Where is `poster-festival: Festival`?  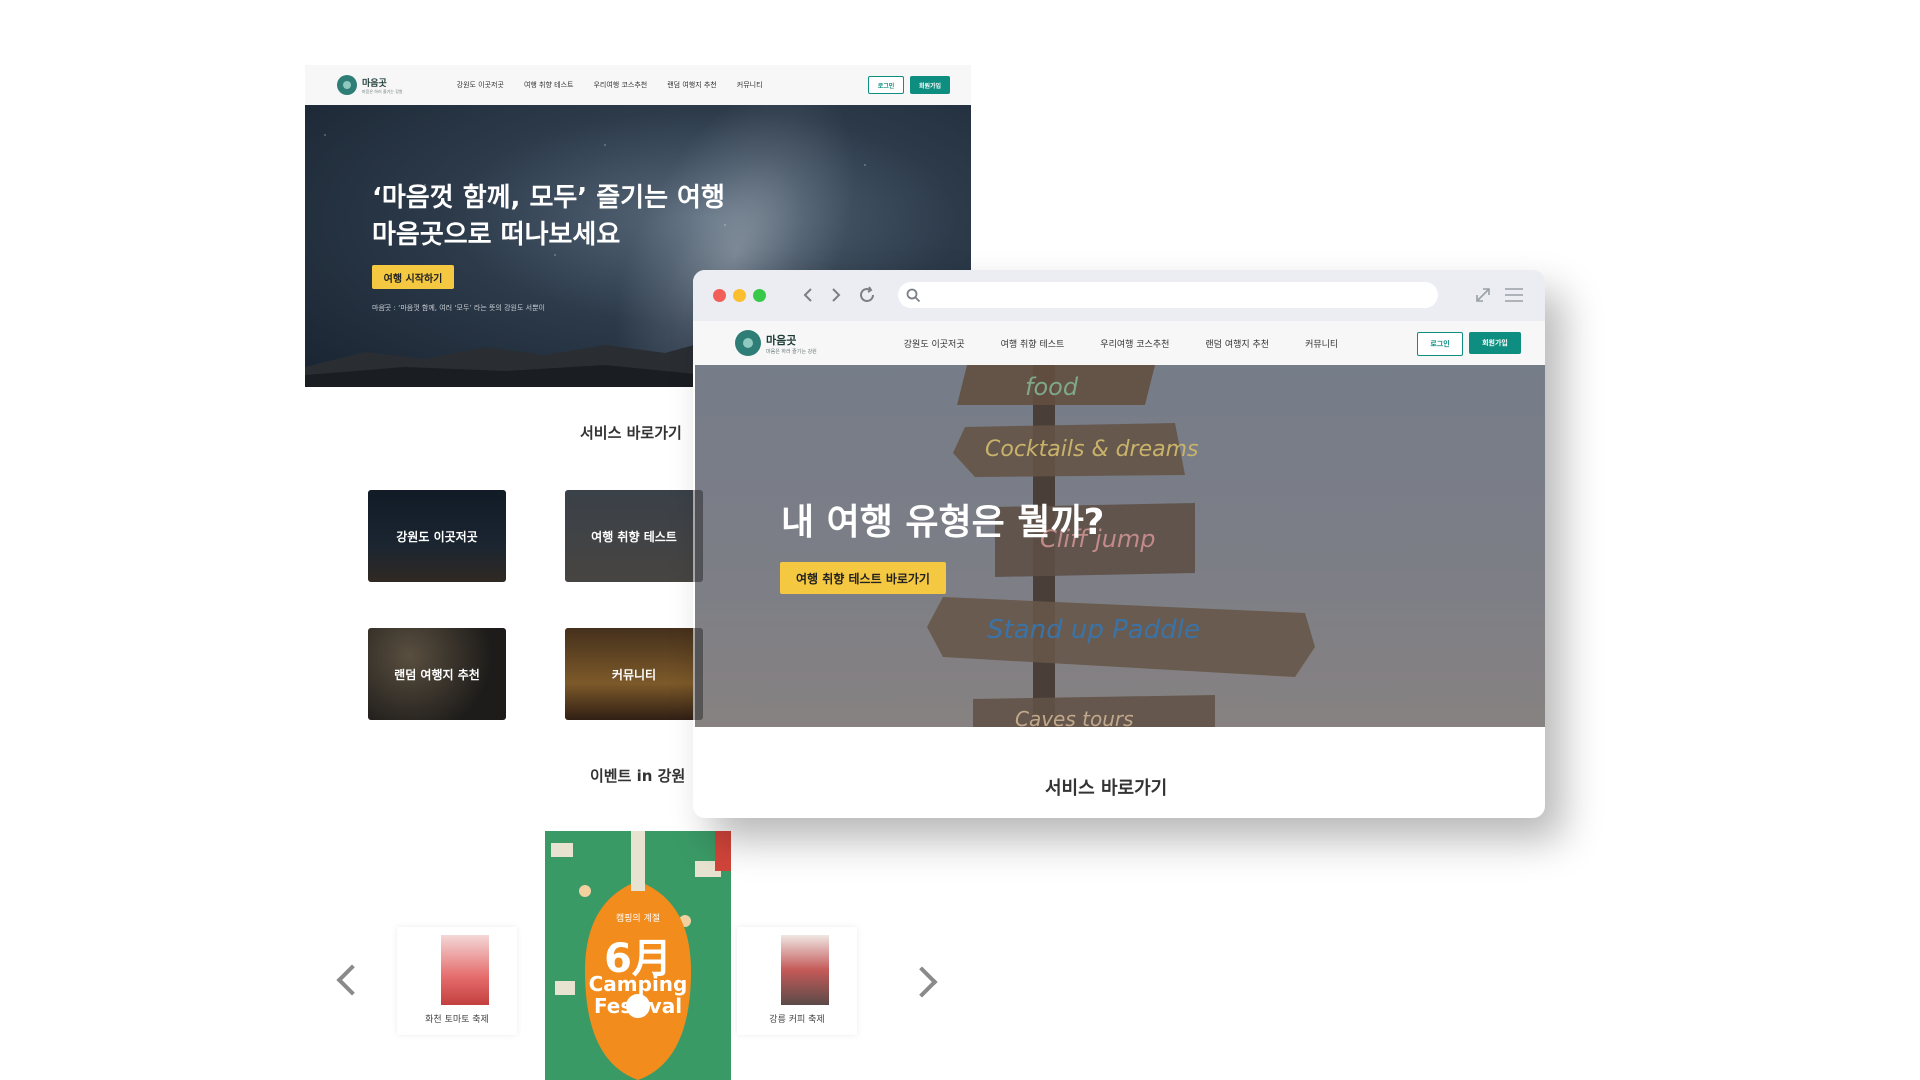 poster-festival: Festival is located at coordinates (638, 1006).